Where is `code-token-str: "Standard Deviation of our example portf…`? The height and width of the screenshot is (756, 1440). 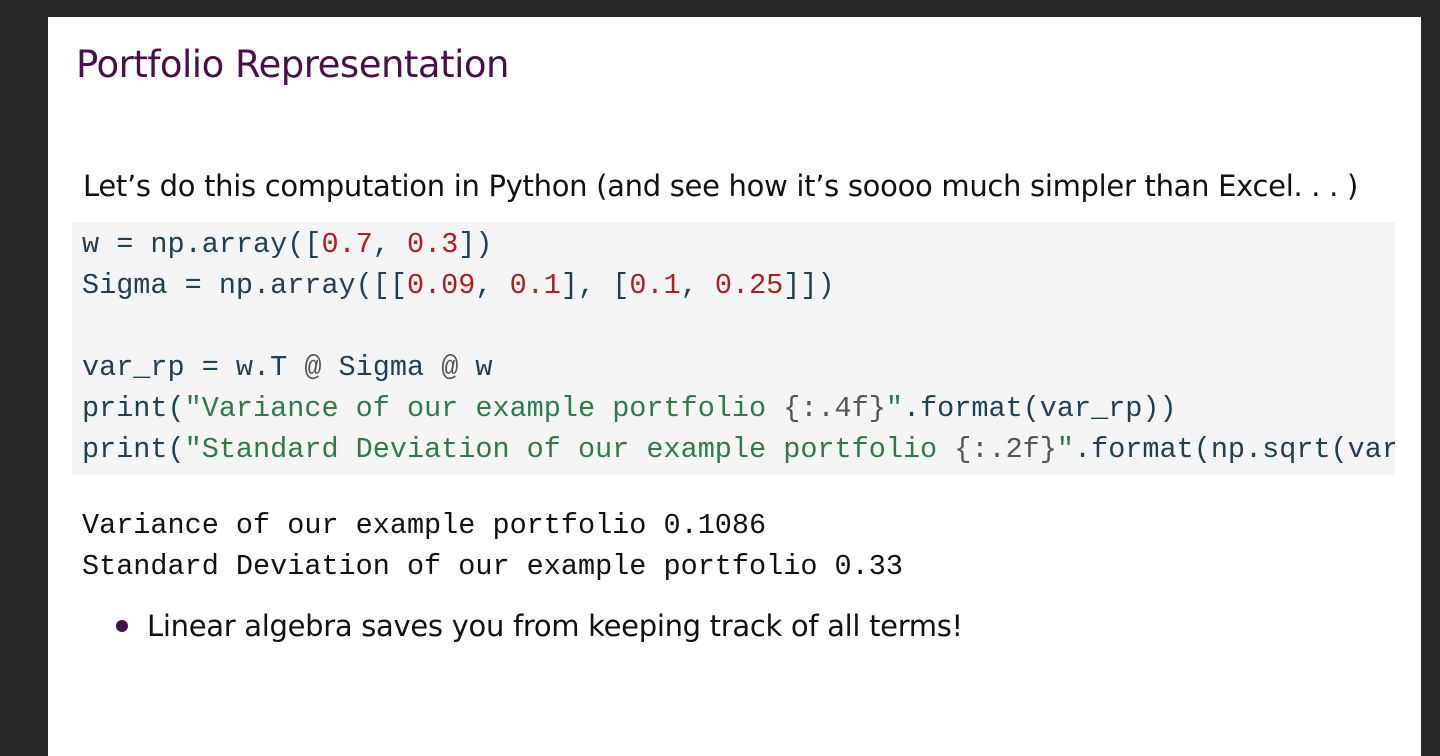 code-token-str: "Standard Deviation of our example portf… is located at coordinates (569, 449).